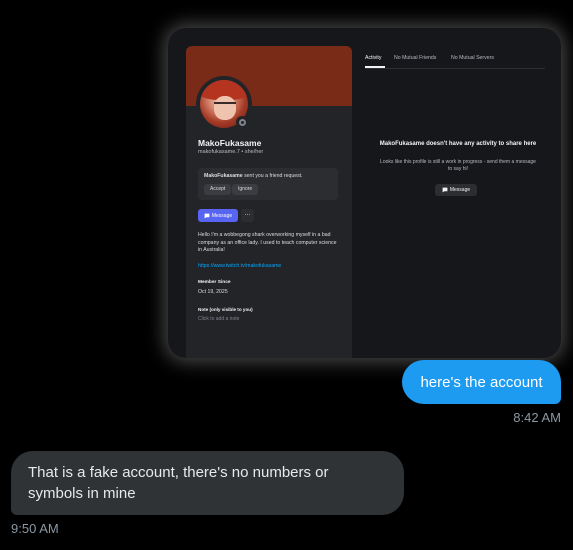  I want to click on twitch-link: https://www.twitch.tv/makofukasame, so click(239, 266).